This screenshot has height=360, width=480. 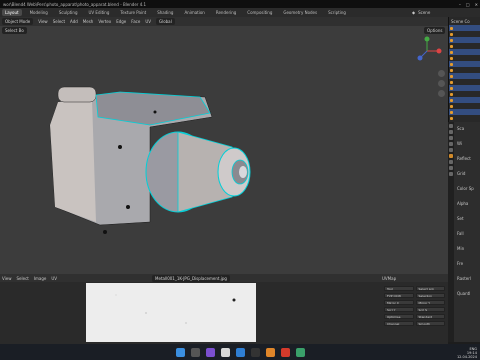 What do you see at coordinates (104, 21) in the screenshot?
I see `menu-vertex: Vertex` at bounding box center [104, 21].